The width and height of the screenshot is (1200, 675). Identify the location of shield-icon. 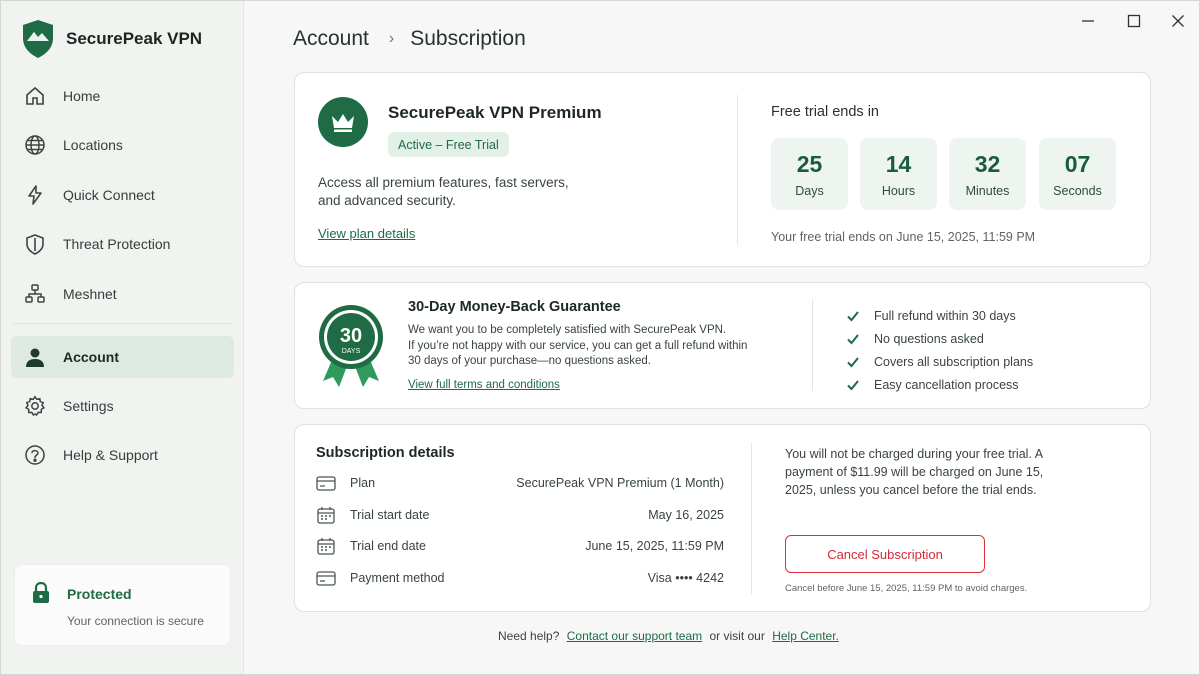
(35, 244).